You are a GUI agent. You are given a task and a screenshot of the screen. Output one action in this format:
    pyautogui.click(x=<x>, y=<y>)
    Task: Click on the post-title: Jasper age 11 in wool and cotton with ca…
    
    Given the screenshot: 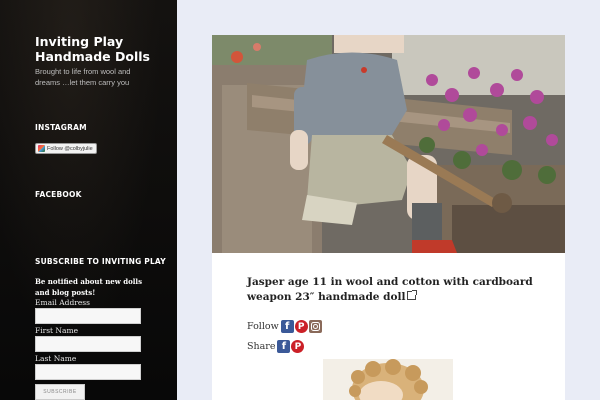 What is the action you would take?
    pyautogui.click(x=392, y=290)
    